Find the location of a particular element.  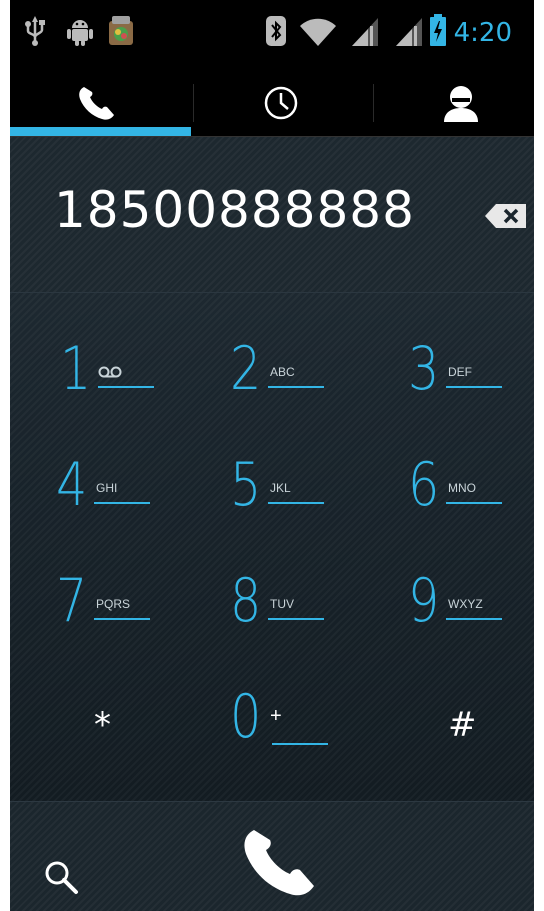

key-digit: 0 is located at coordinates (246, 717).